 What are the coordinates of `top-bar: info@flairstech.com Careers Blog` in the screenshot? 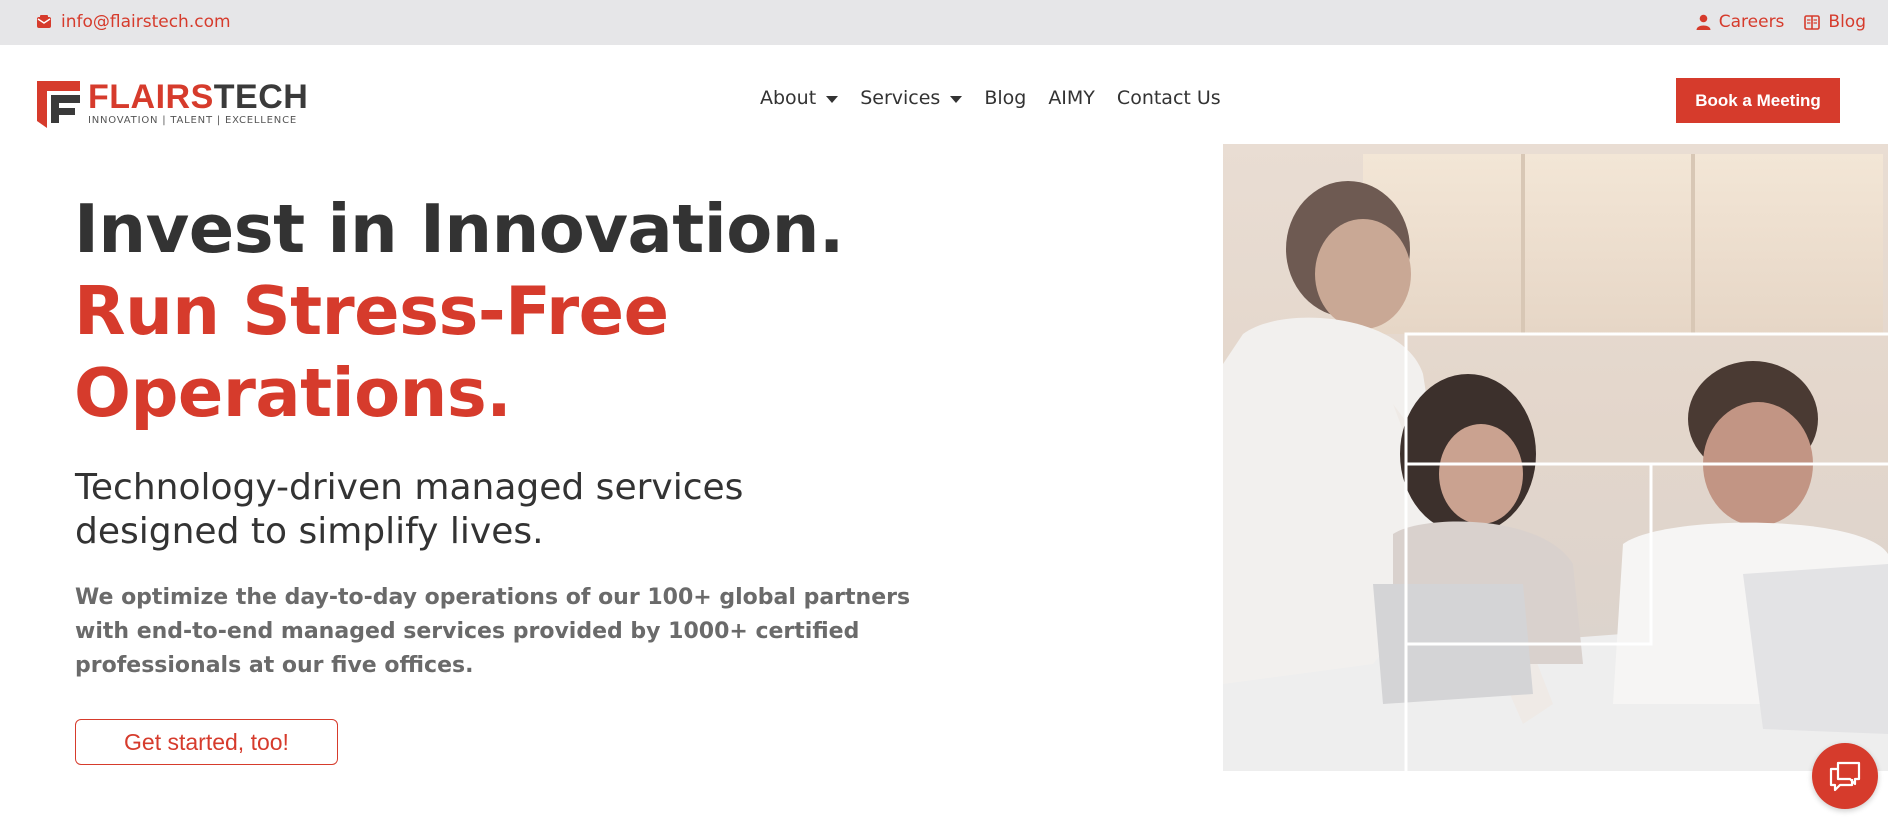 It's located at (944, 22).